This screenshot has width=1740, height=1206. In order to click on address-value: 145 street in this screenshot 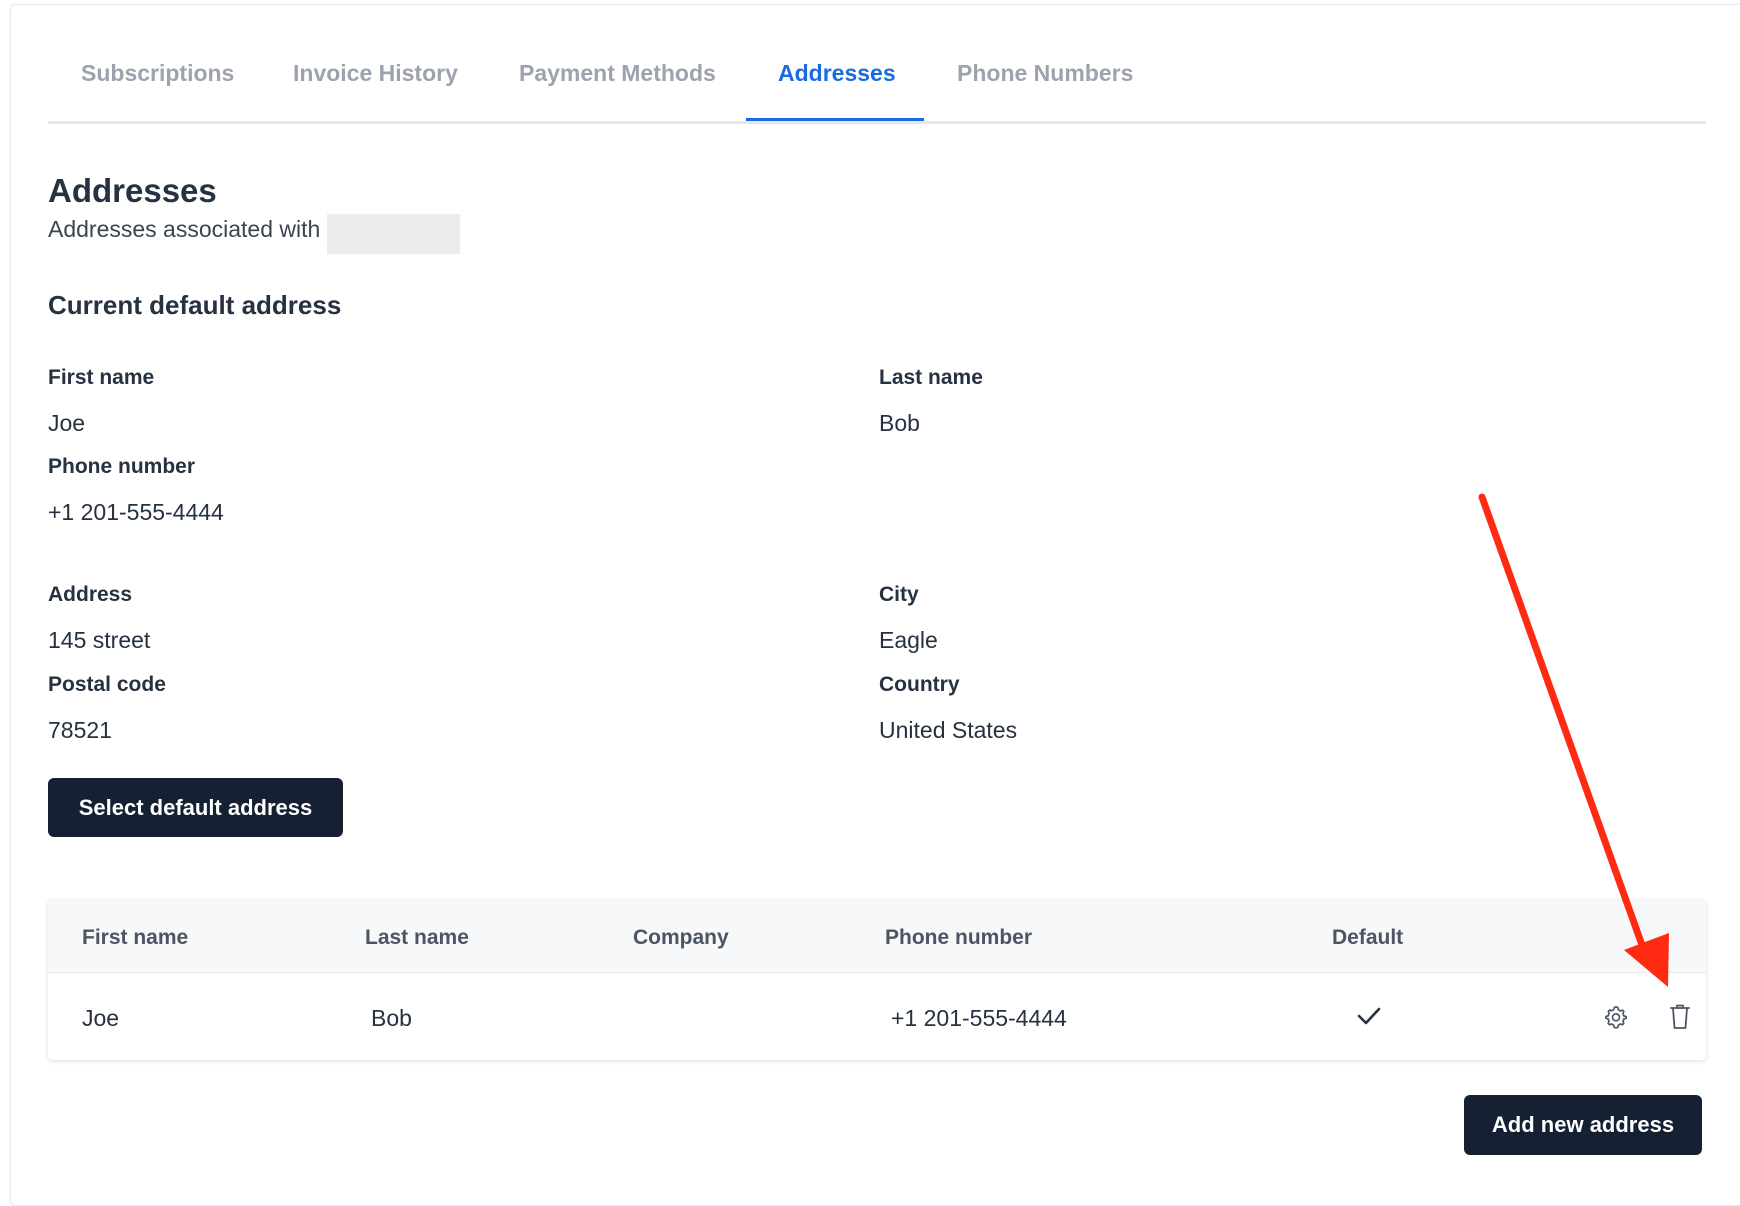, I will do `click(99, 640)`.